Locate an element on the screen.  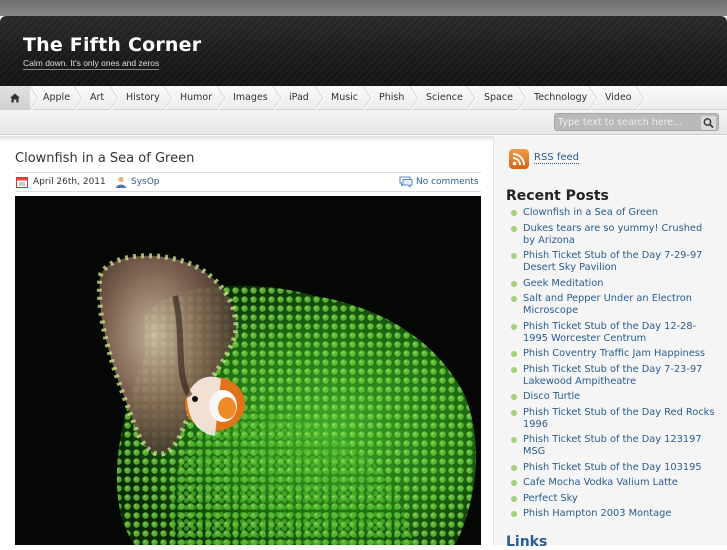
user-icon is located at coordinates (121, 182).